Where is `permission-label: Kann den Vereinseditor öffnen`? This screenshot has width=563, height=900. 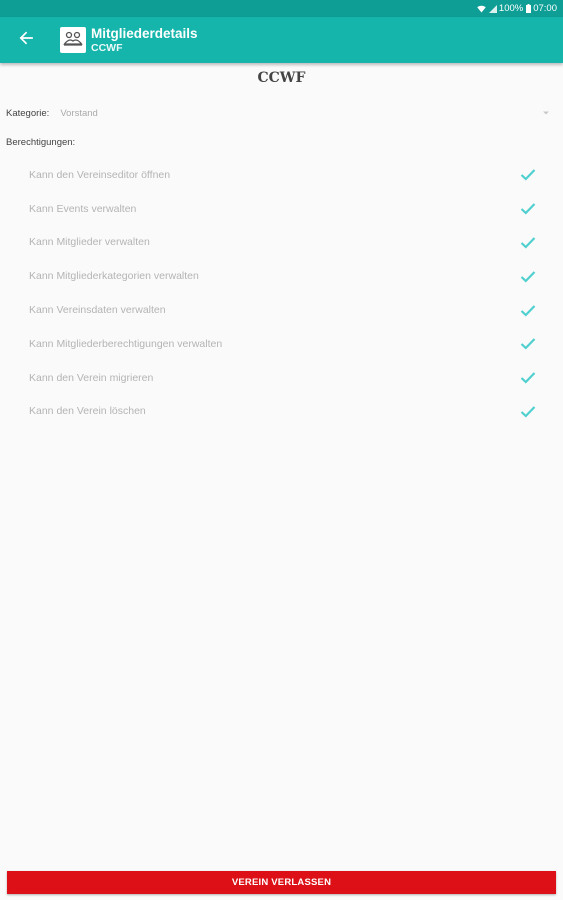
permission-label: Kann den Vereinseditor öffnen is located at coordinates (100, 174).